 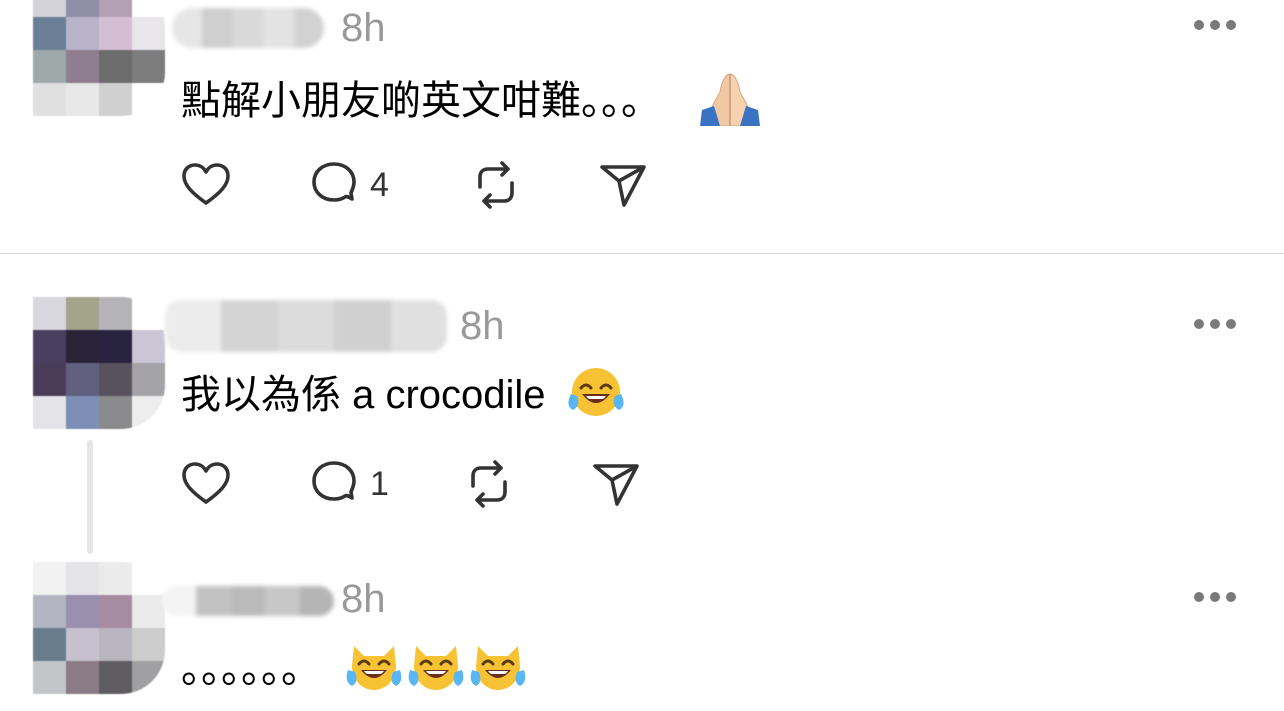 I want to click on folded-hands-emoji-icon, so click(x=730, y=103).